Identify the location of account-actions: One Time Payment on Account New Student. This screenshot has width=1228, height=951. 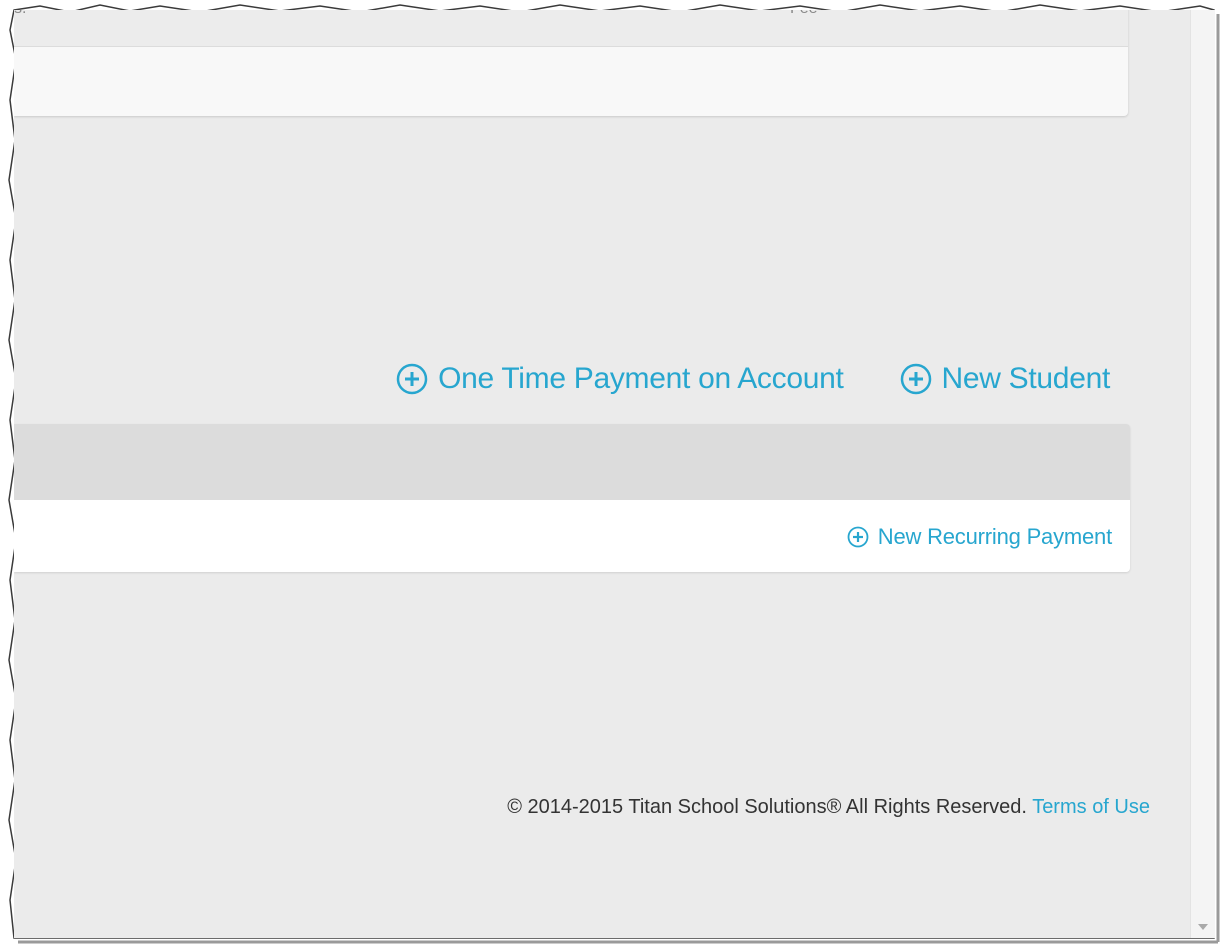
(753, 379).